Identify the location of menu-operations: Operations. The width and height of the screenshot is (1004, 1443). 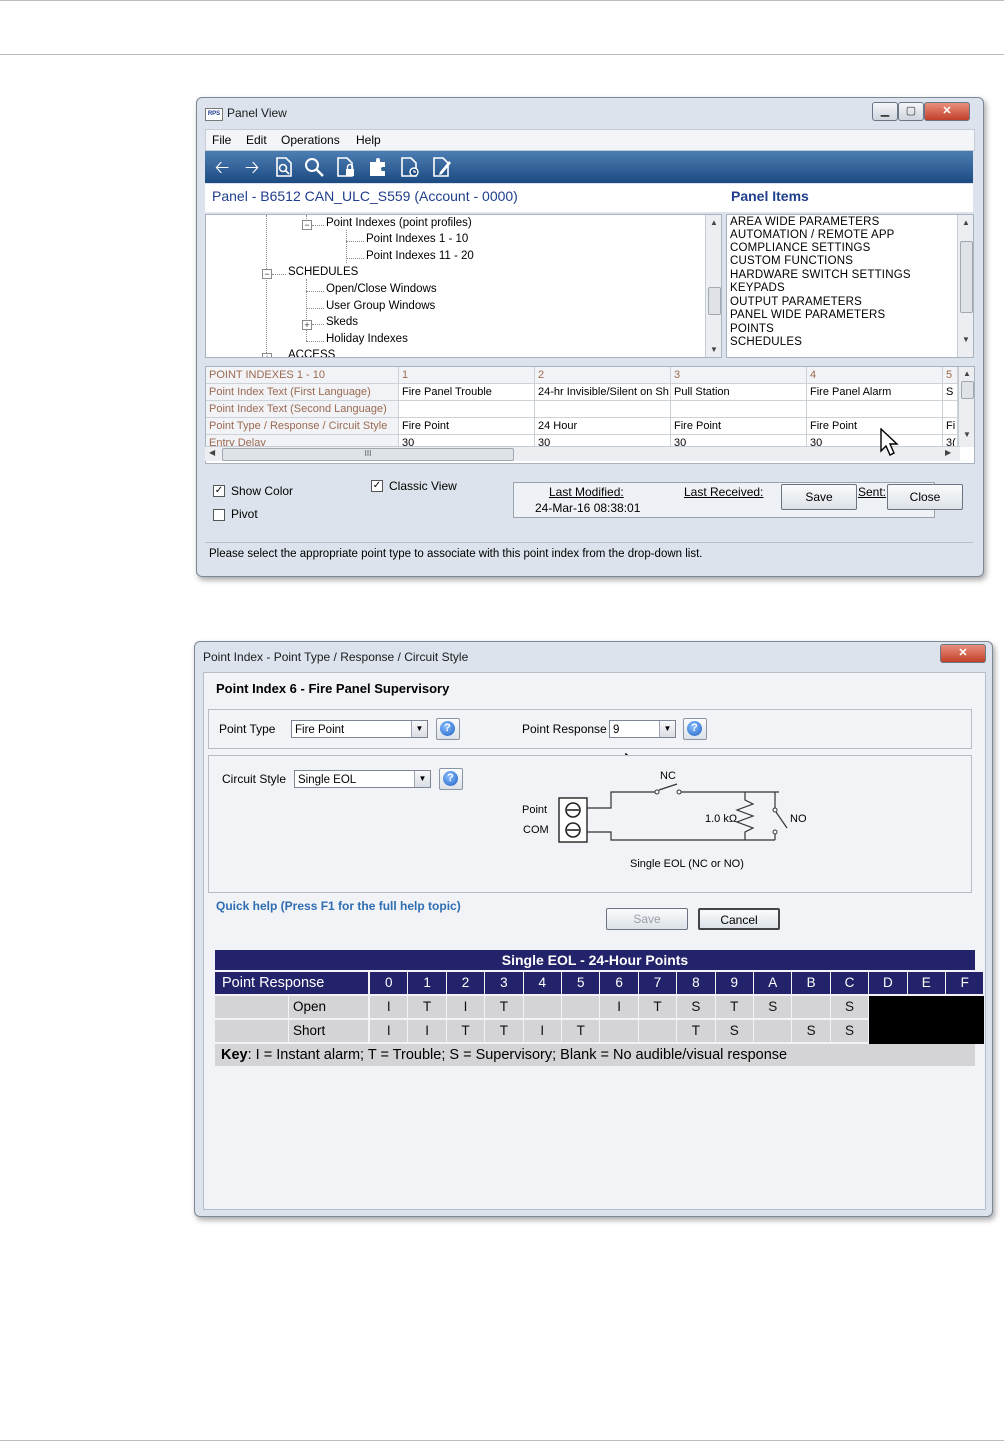
(310, 140).